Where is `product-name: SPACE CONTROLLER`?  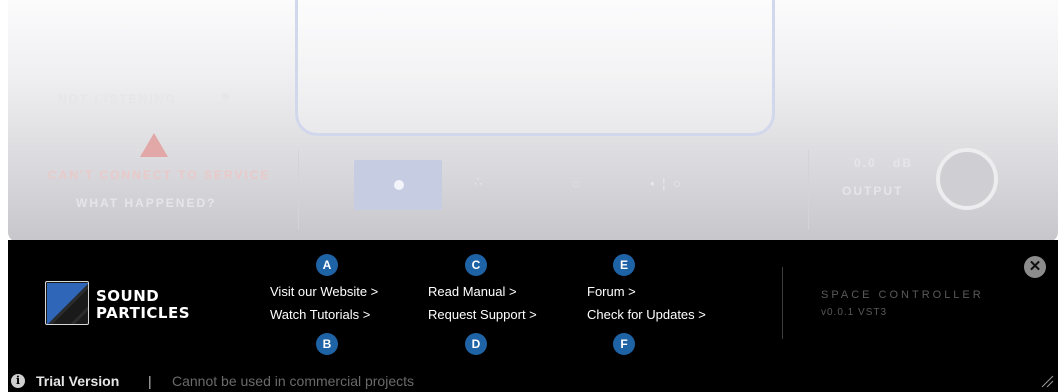 product-name: SPACE CONTROLLER is located at coordinates (902, 295).